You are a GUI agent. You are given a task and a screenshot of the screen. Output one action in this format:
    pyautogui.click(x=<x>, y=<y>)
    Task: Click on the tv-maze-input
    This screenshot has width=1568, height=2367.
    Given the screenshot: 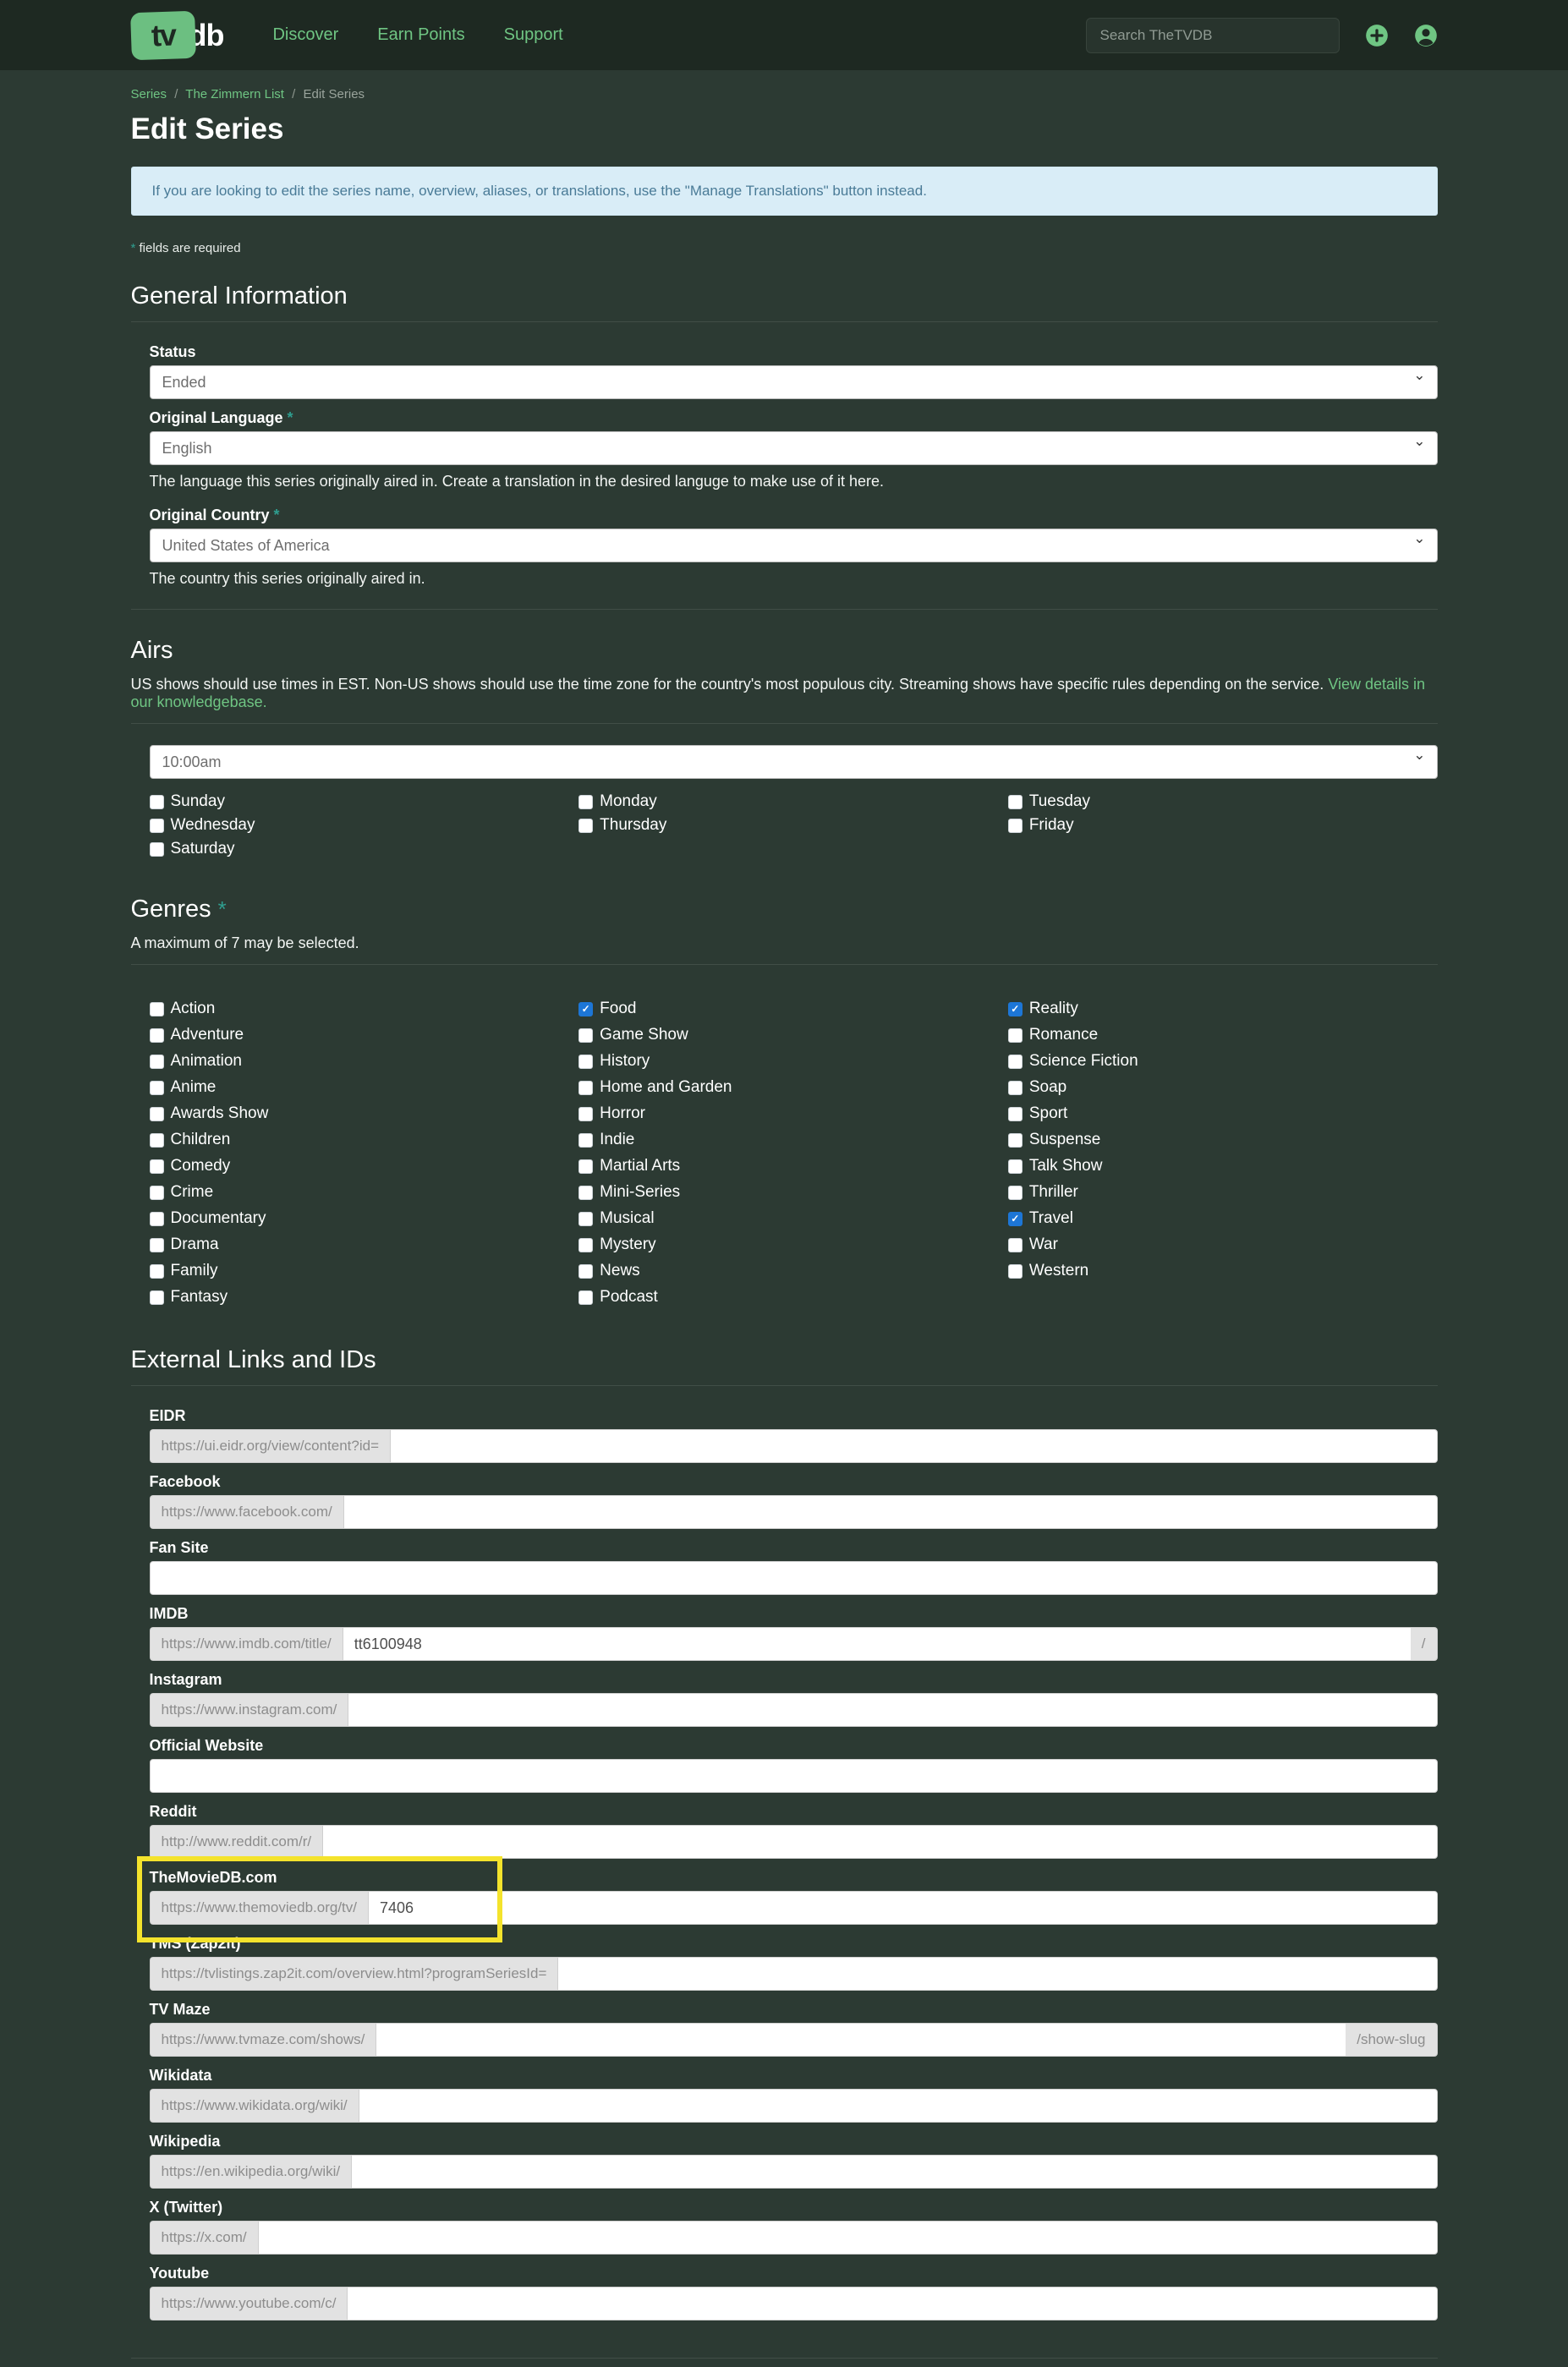 What is the action you would take?
    pyautogui.click(x=861, y=2040)
    